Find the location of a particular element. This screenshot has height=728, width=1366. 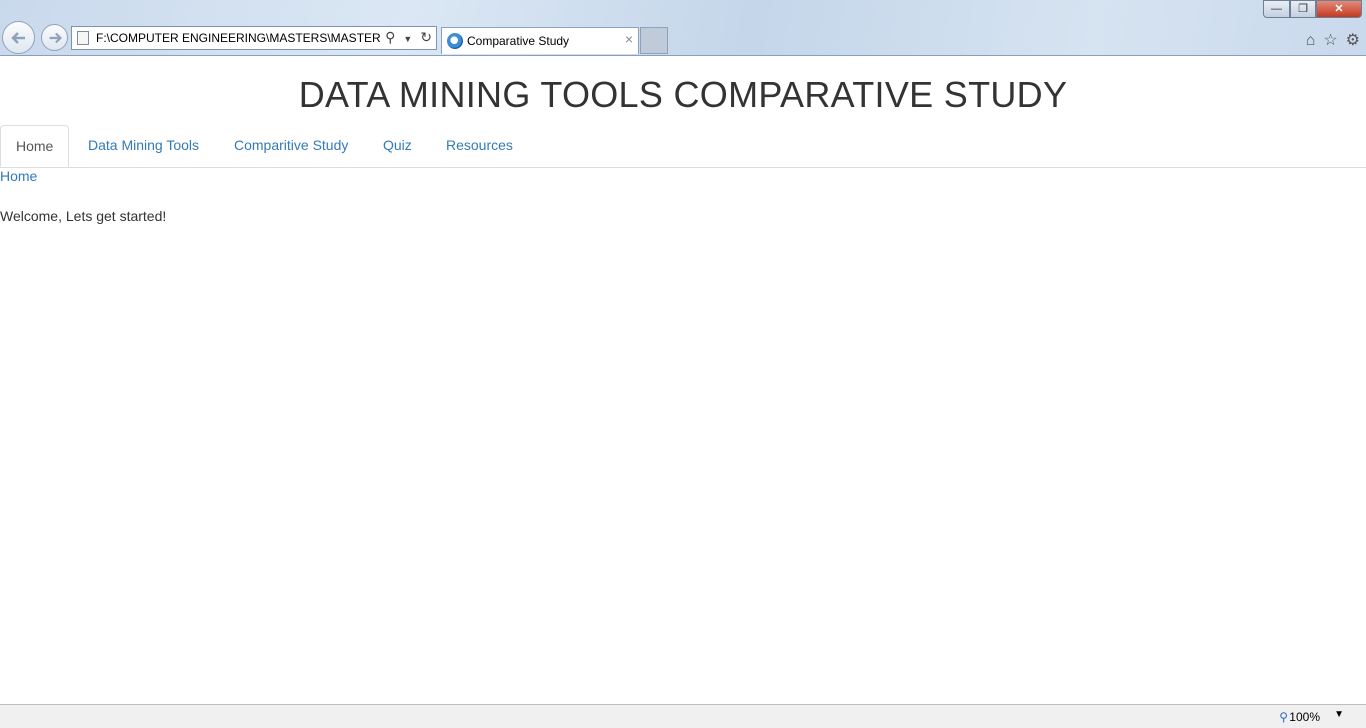

dropdown-icon: ▼ is located at coordinates (407, 39).